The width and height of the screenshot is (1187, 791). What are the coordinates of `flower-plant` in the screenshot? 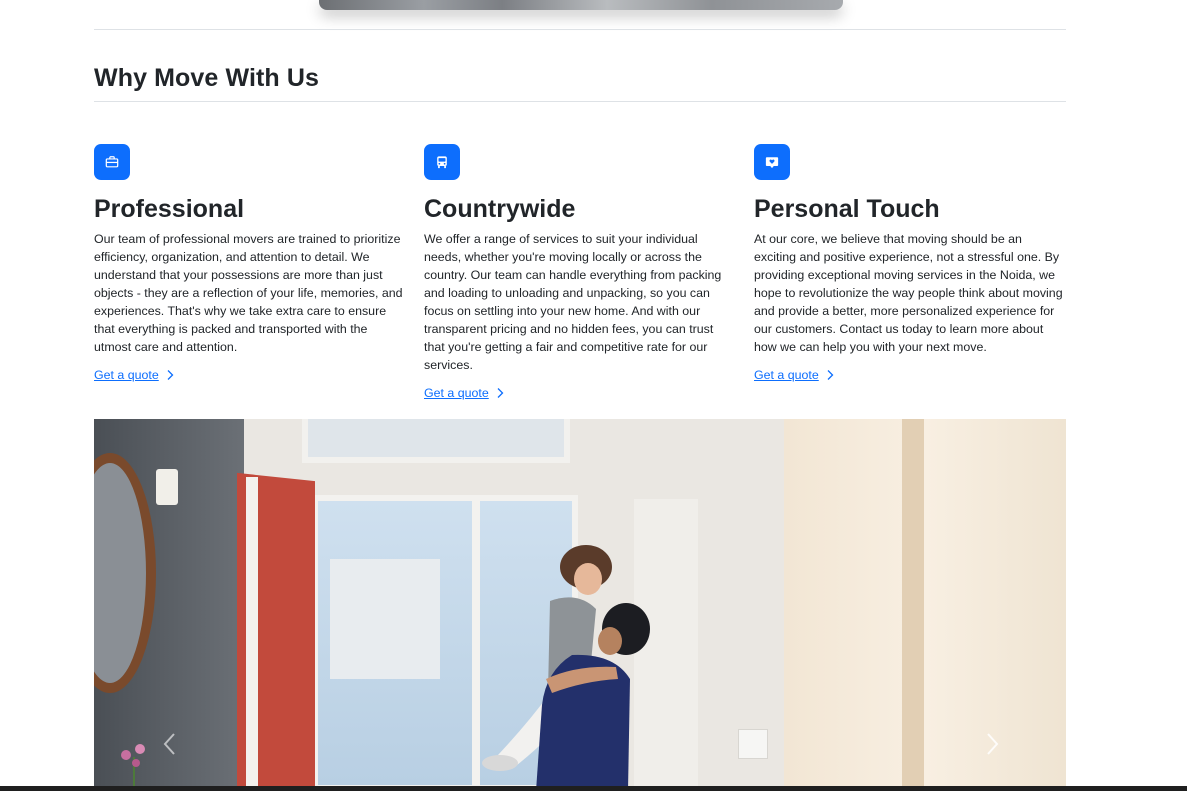 It's located at (133, 767).